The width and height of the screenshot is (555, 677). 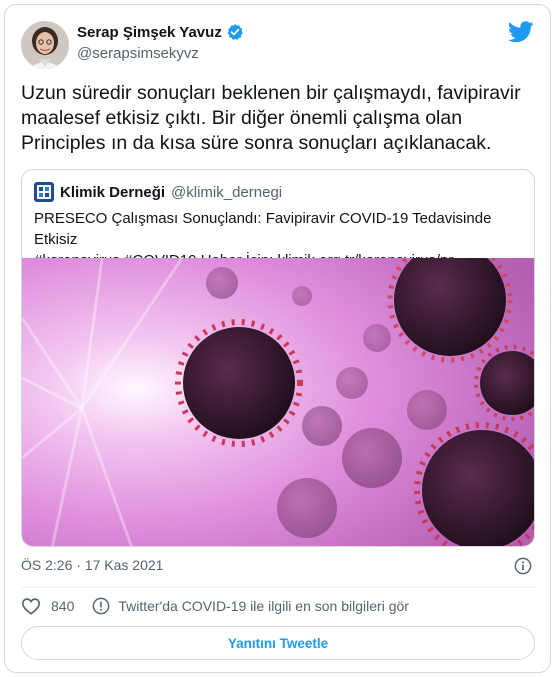 What do you see at coordinates (523, 566) in the screenshot?
I see `info-icon` at bounding box center [523, 566].